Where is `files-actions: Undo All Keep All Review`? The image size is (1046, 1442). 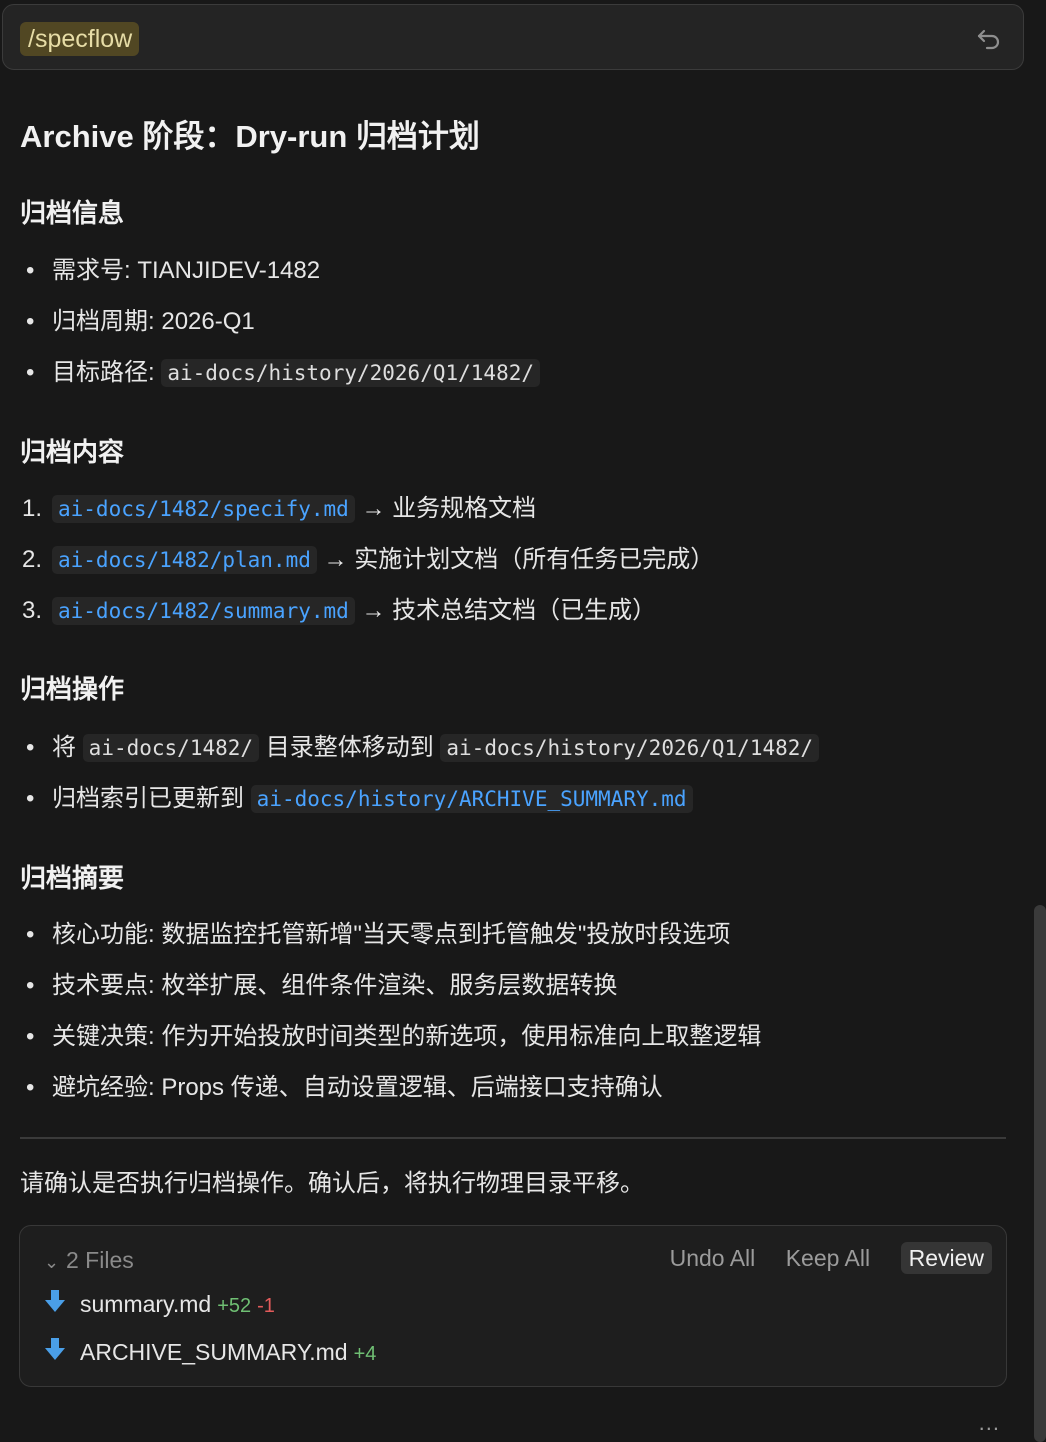 files-actions: Undo All Keep All Review is located at coordinates (818, 1258).